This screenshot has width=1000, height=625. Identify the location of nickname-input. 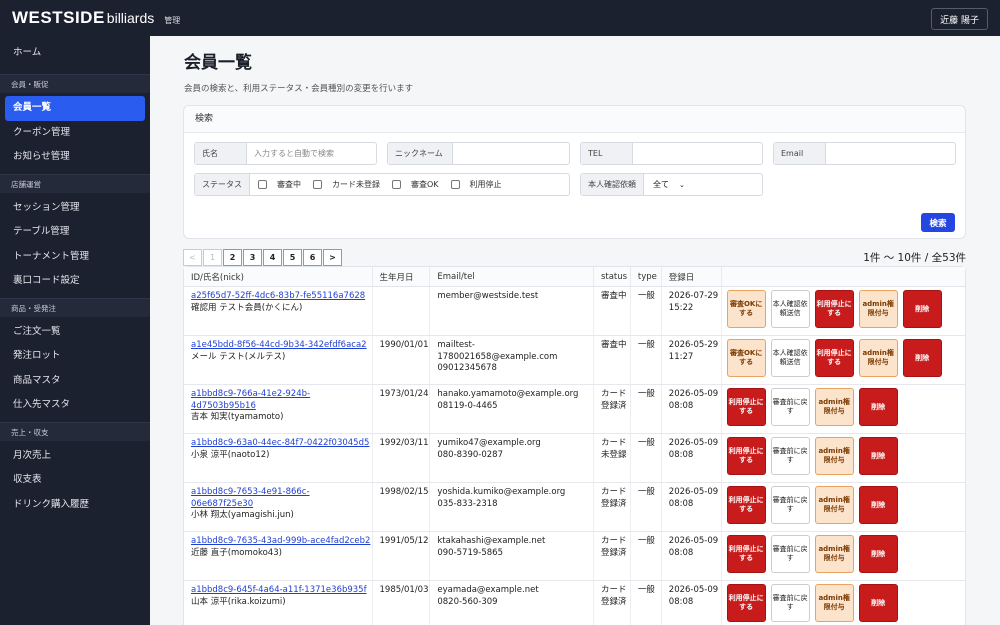
(511, 153).